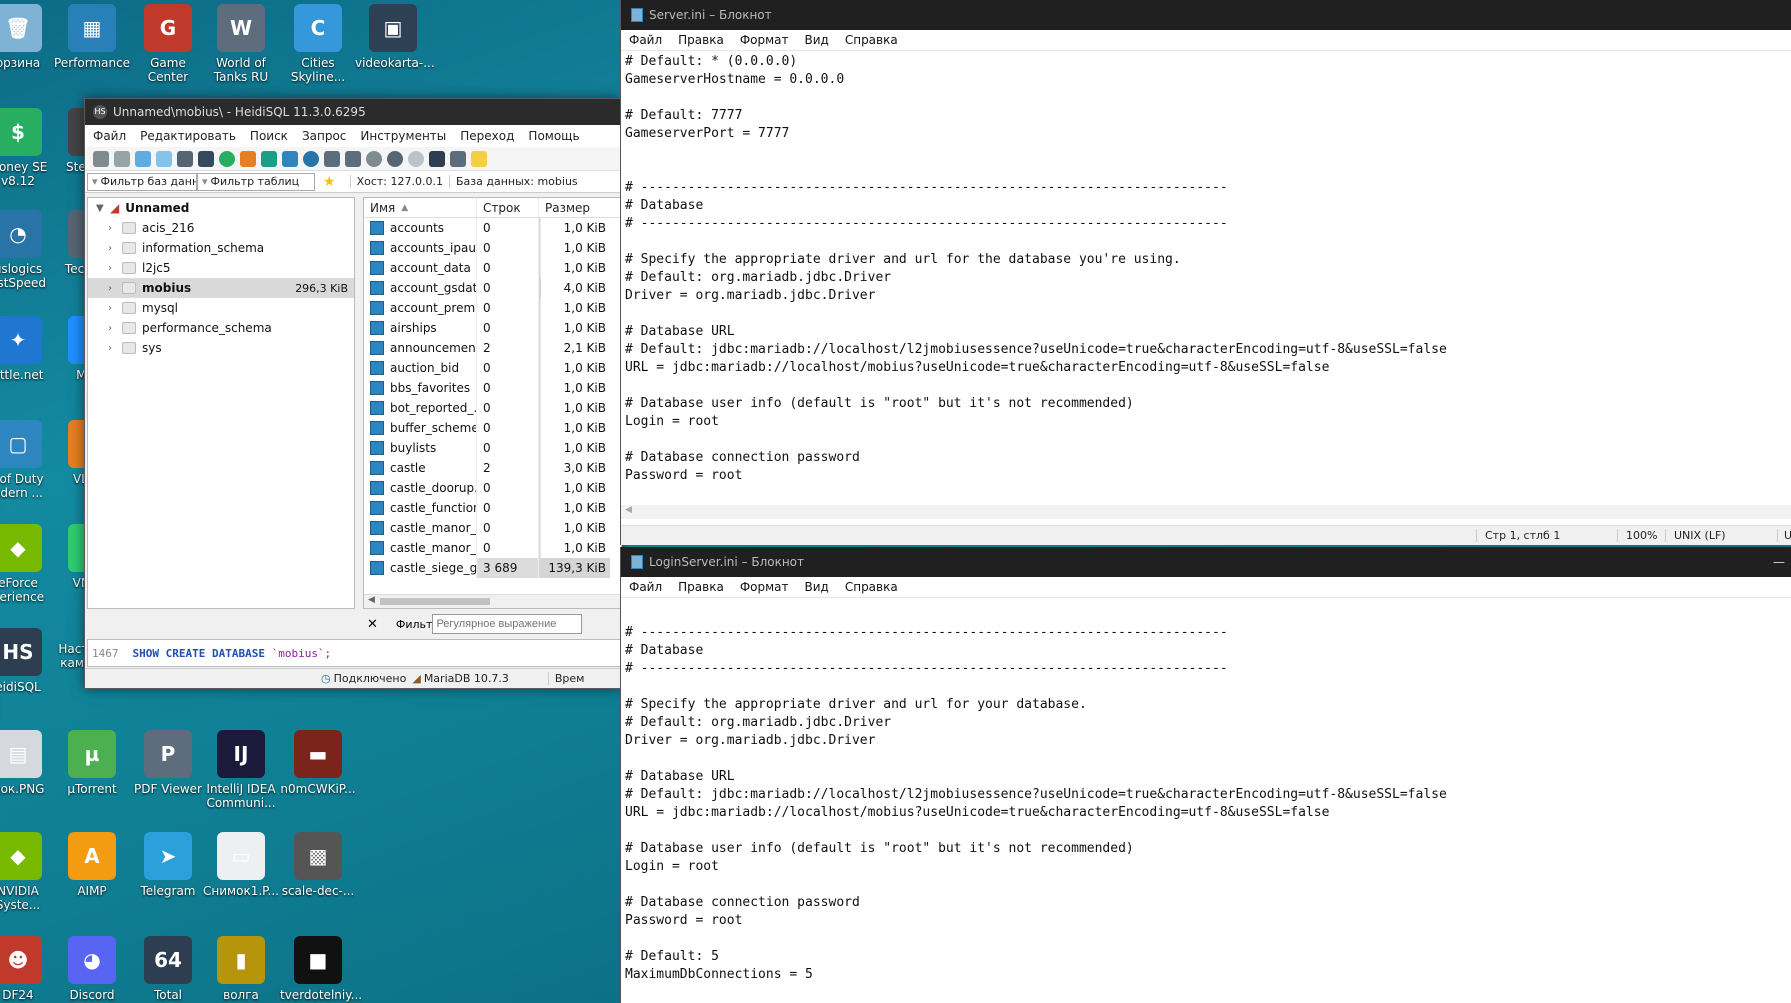 This screenshot has height=1003, width=1791. I want to click on close-icon: ✕, so click(372, 624).